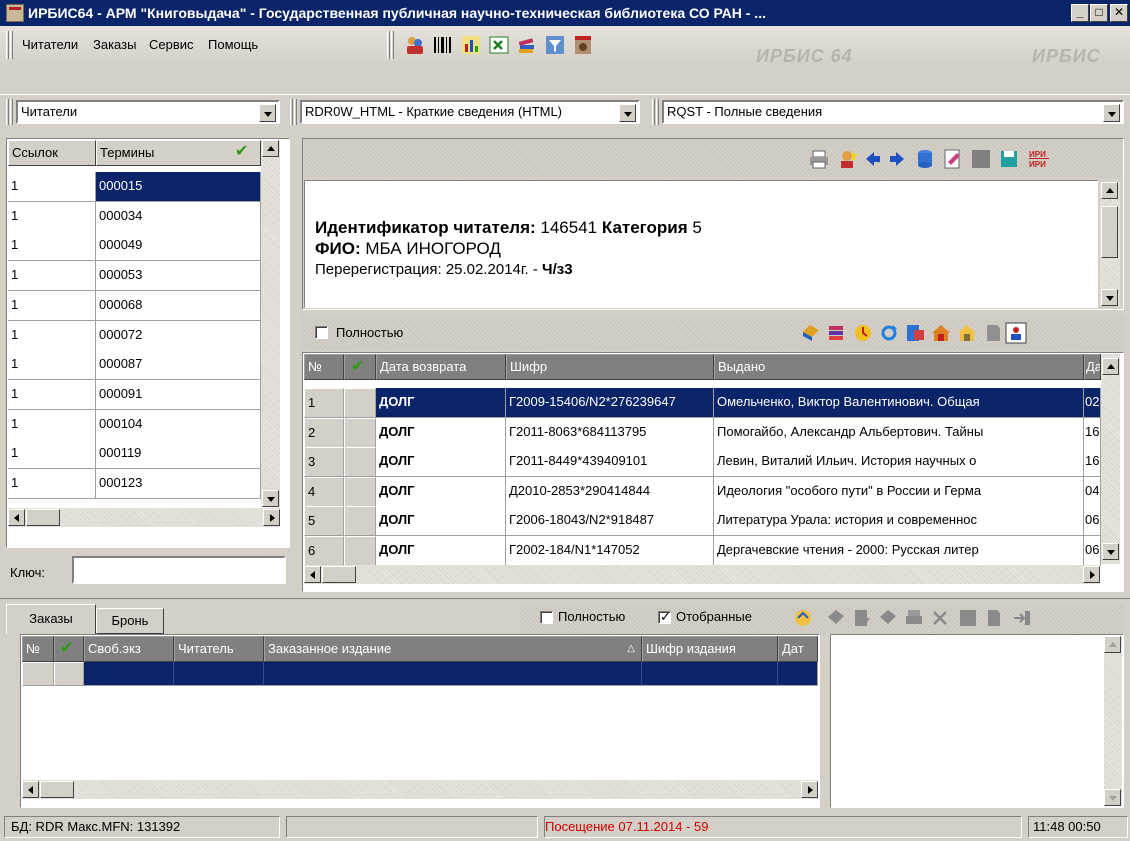 This screenshot has height=841, width=1130. What do you see at coordinates (798, 649) in the screenshot?
I see `orders-col-date-header: Дат` at bounding box center [798, 649].